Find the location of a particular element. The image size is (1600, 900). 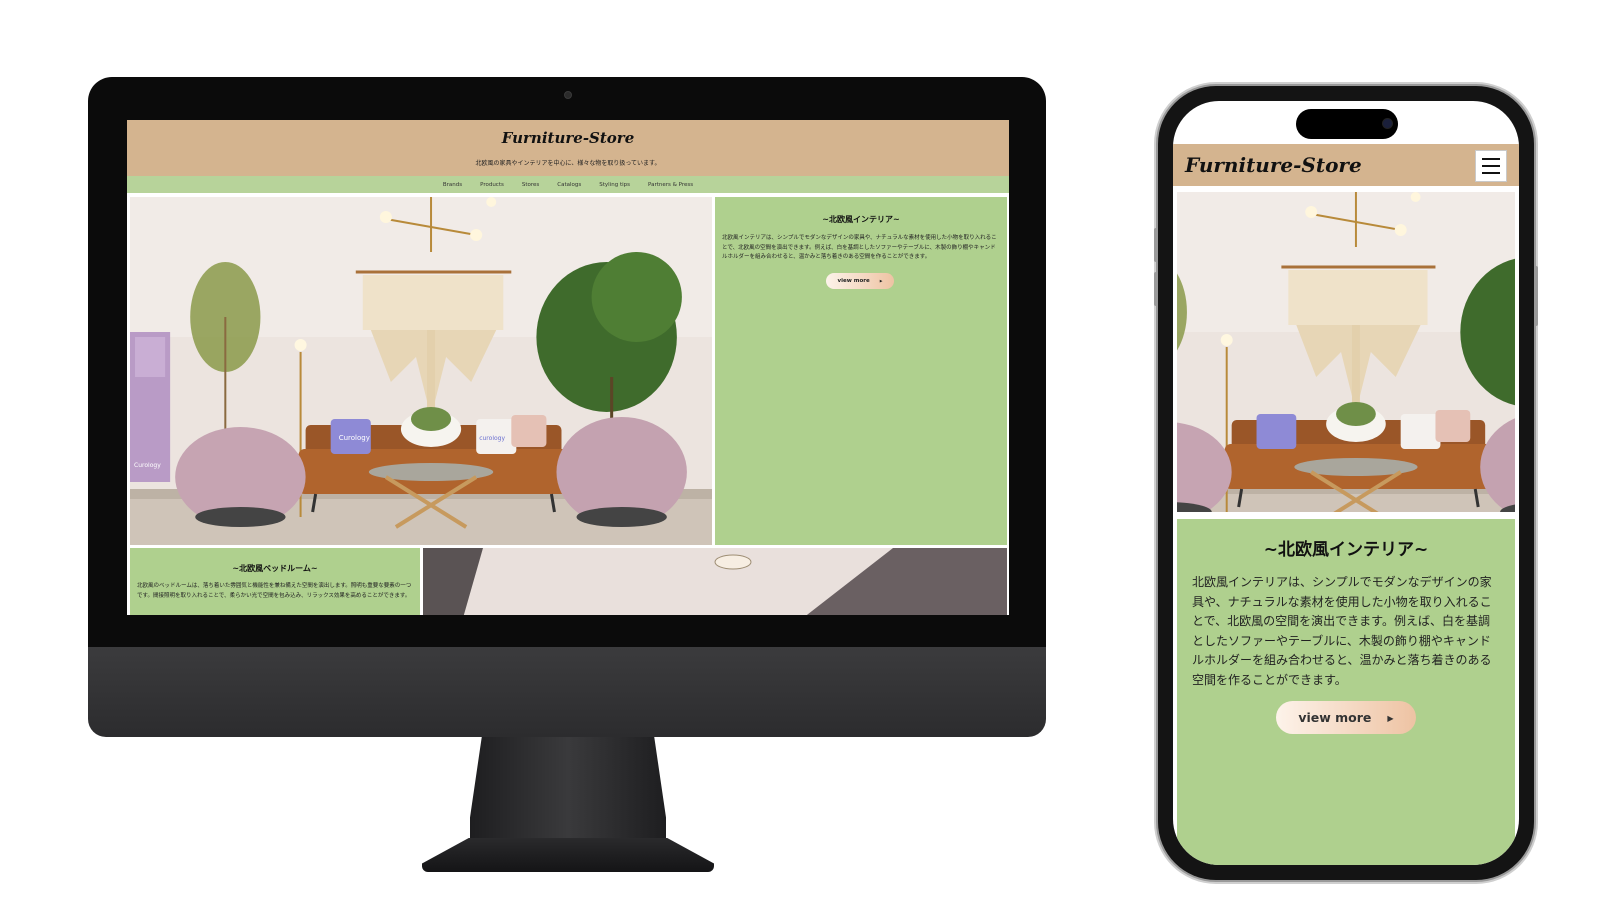

nav-item-catalogs: Catalogs is located at coordinates (569, 185).